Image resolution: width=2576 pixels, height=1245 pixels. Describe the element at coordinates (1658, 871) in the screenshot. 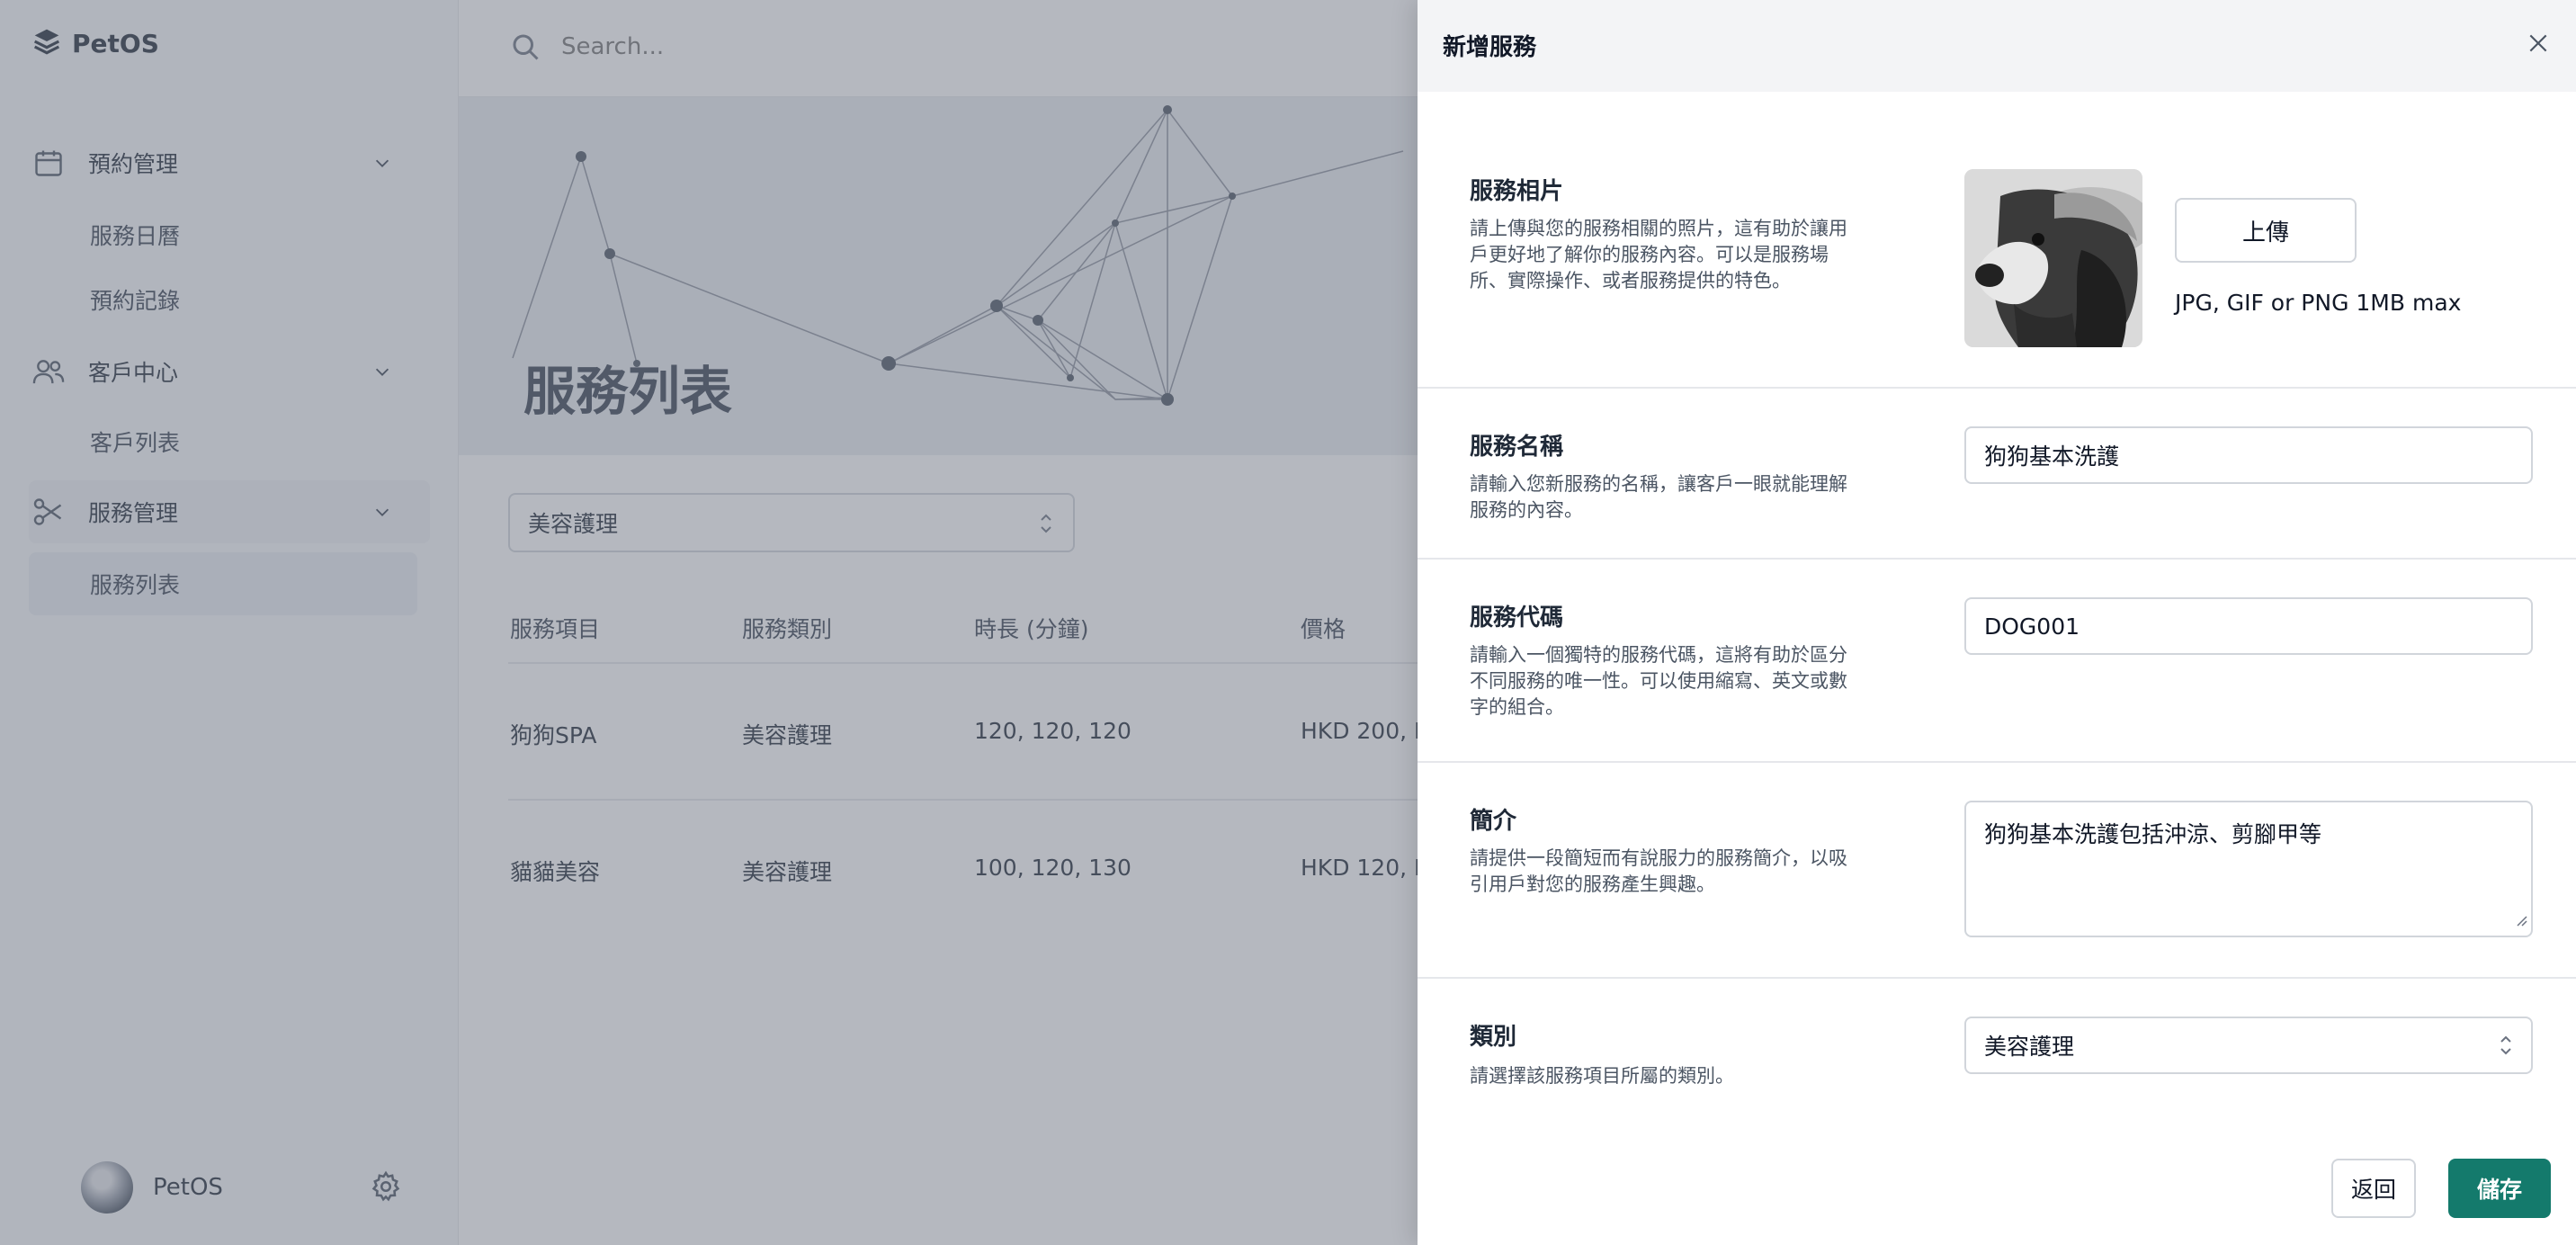

I see `intro-section-desc: 請提供一段簡短而有說服力的服務簡介，以吸引用戶對您的服務產生興趣。` at that location.